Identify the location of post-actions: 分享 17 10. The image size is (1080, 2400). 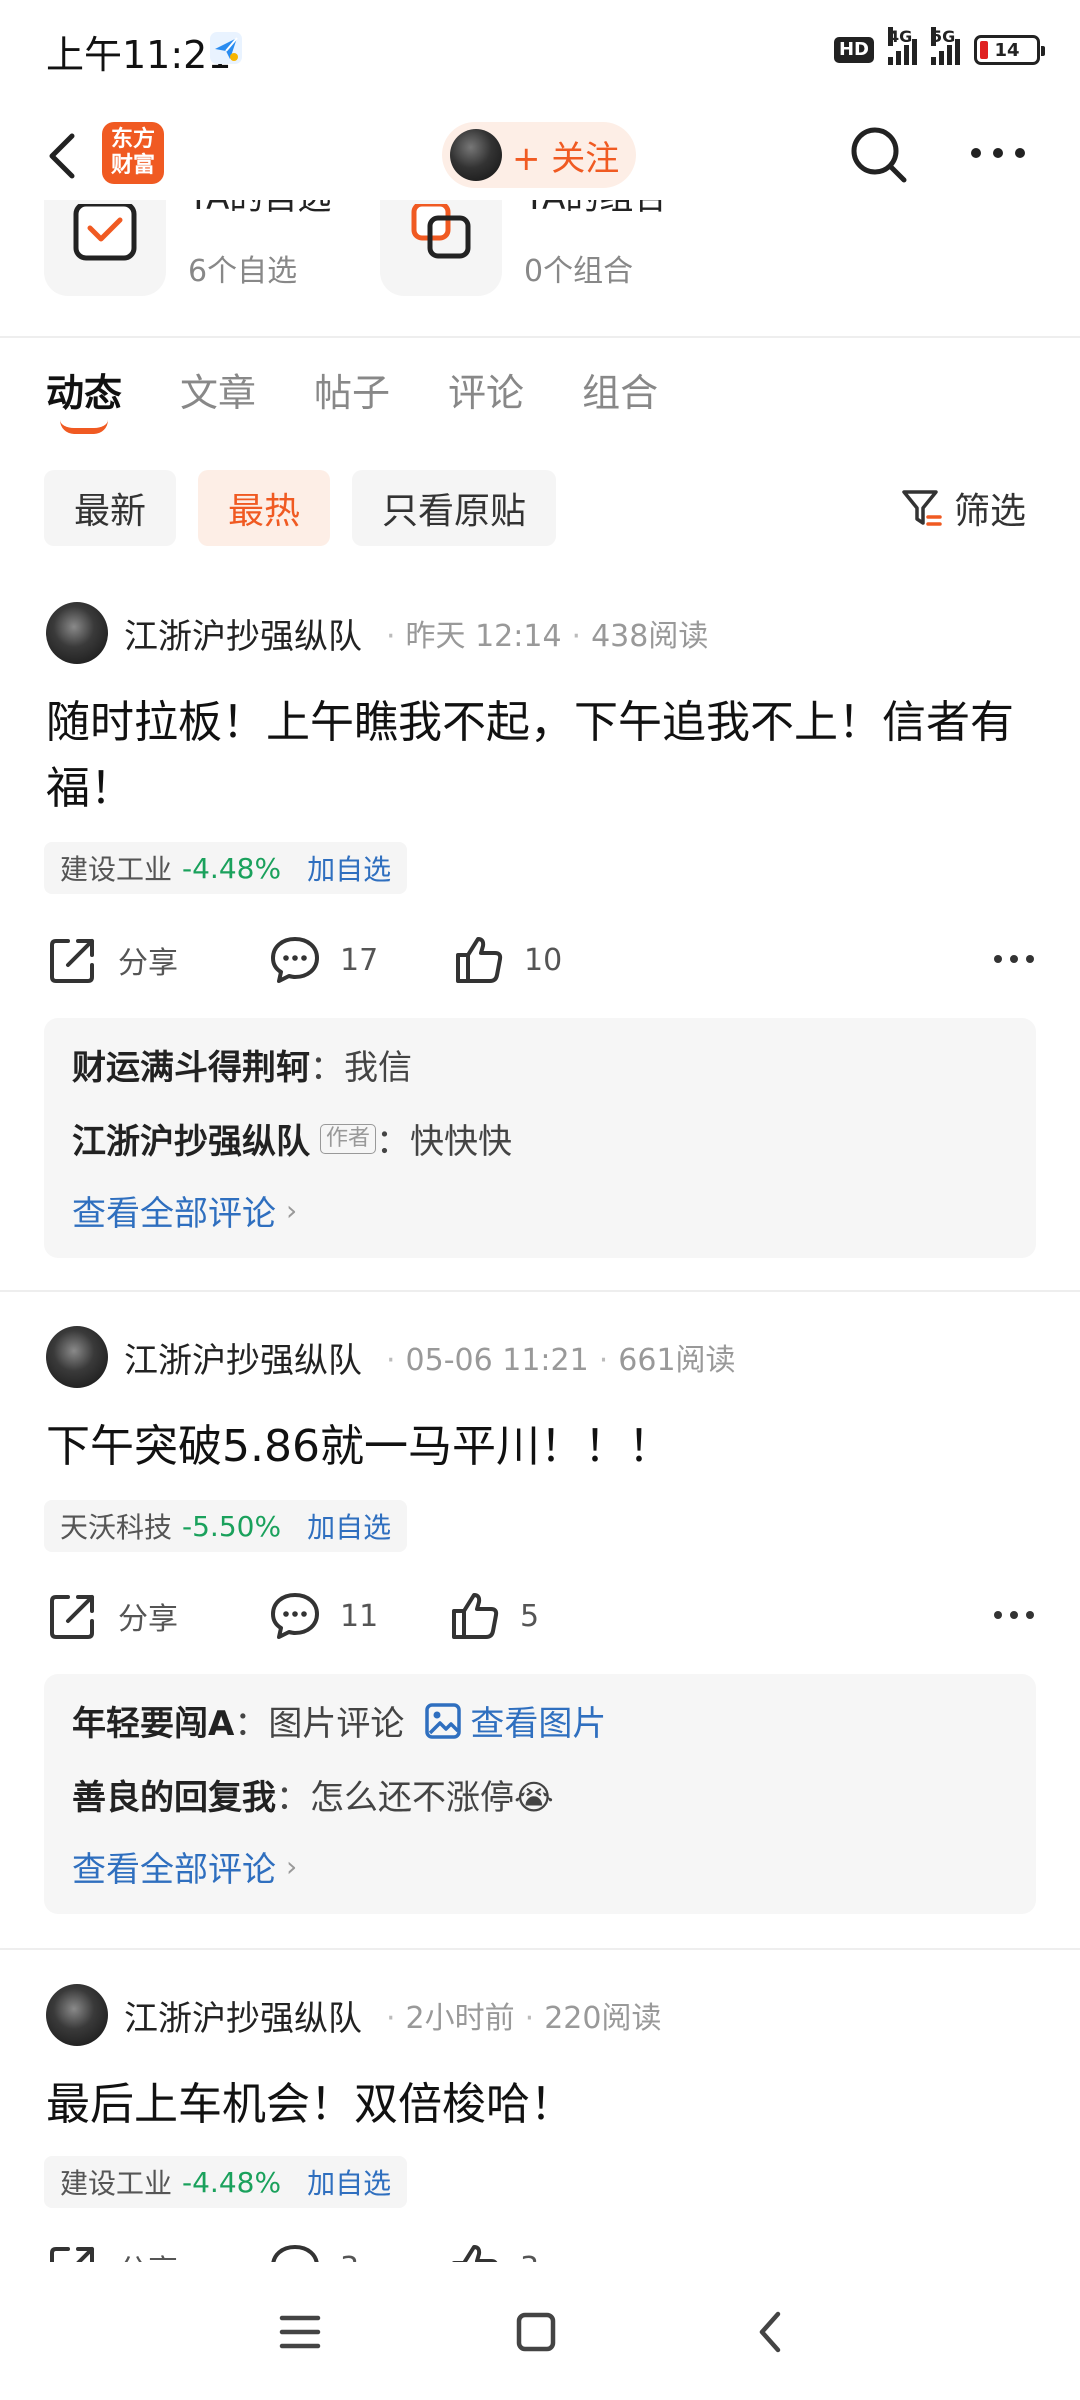
(541, 960).